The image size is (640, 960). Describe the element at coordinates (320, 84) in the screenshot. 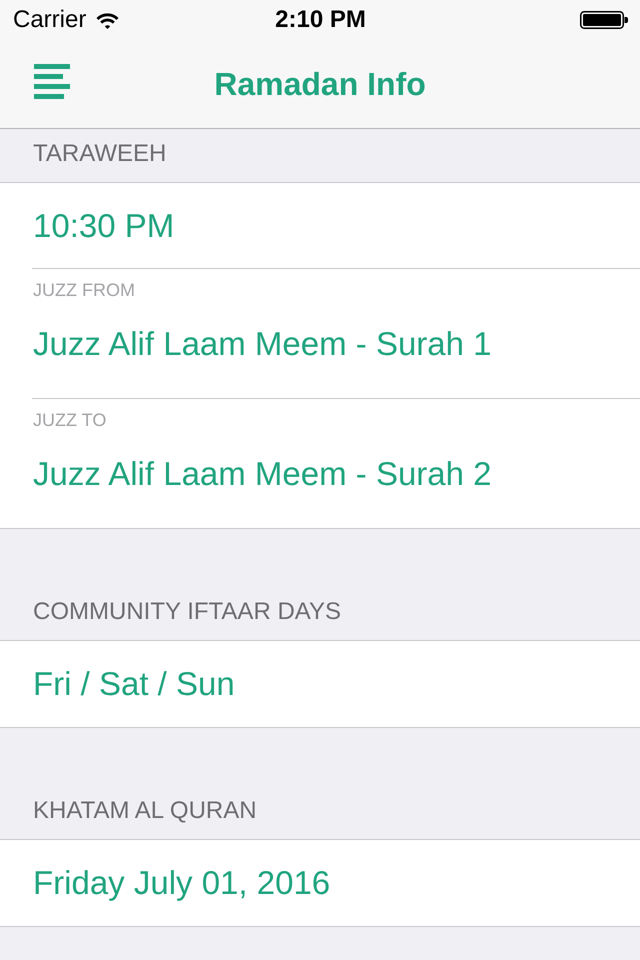

I see `screen-title: Ramadan Info` at that location.